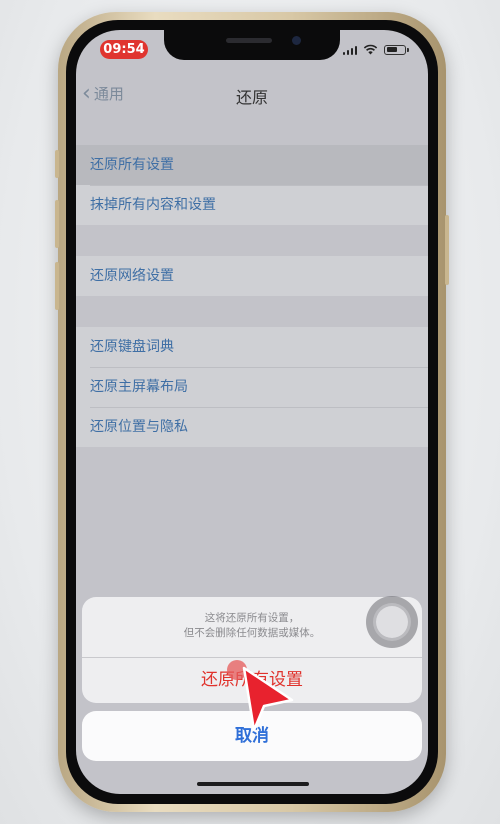 This screenshot has height=824, width=500. I want to click on list-item-reset-keyboard: 还原键盘词典, so click(252, 347).